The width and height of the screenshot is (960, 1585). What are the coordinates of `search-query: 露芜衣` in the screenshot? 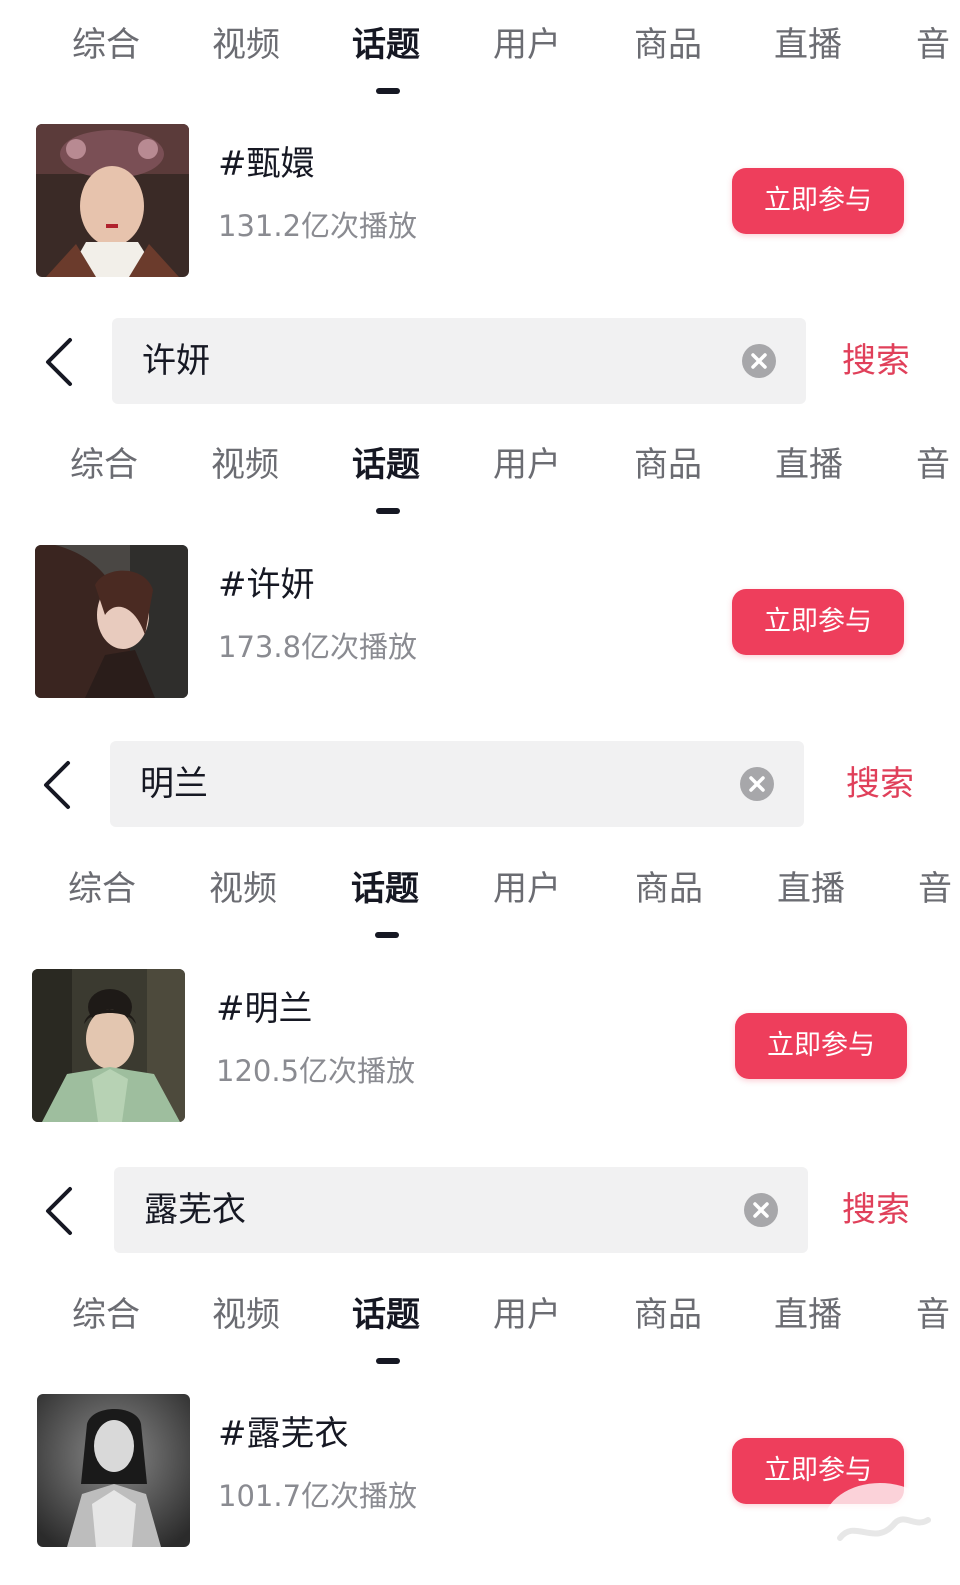 It's located at (195, 1210).